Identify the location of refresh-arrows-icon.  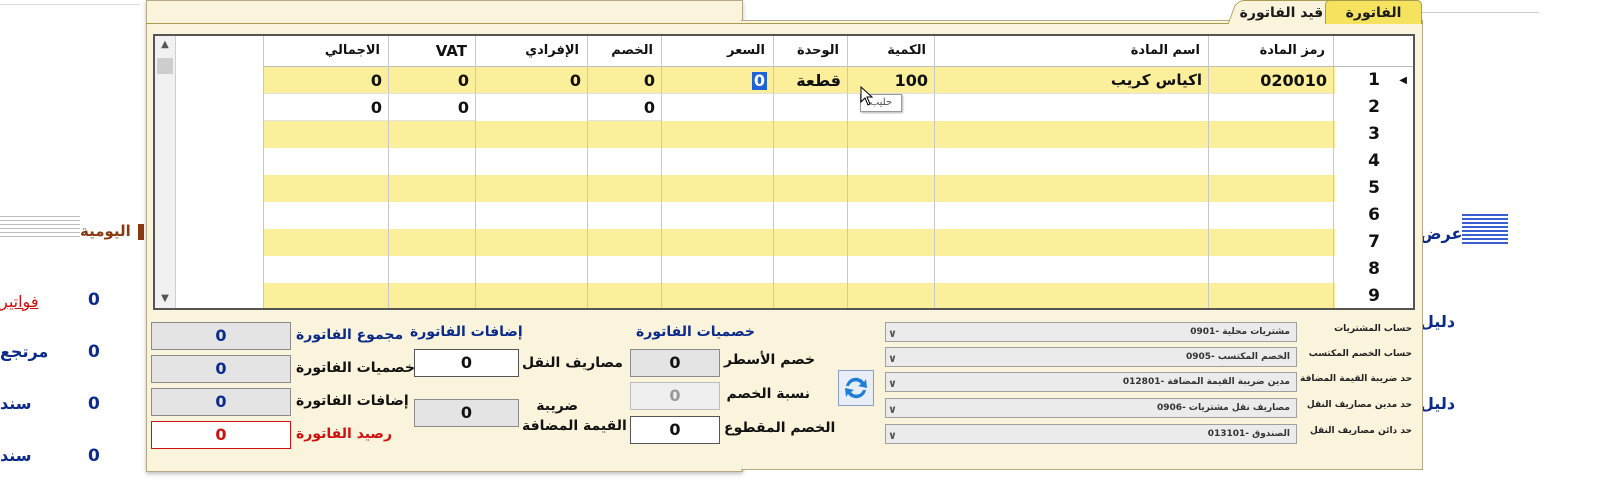
(856, 388).